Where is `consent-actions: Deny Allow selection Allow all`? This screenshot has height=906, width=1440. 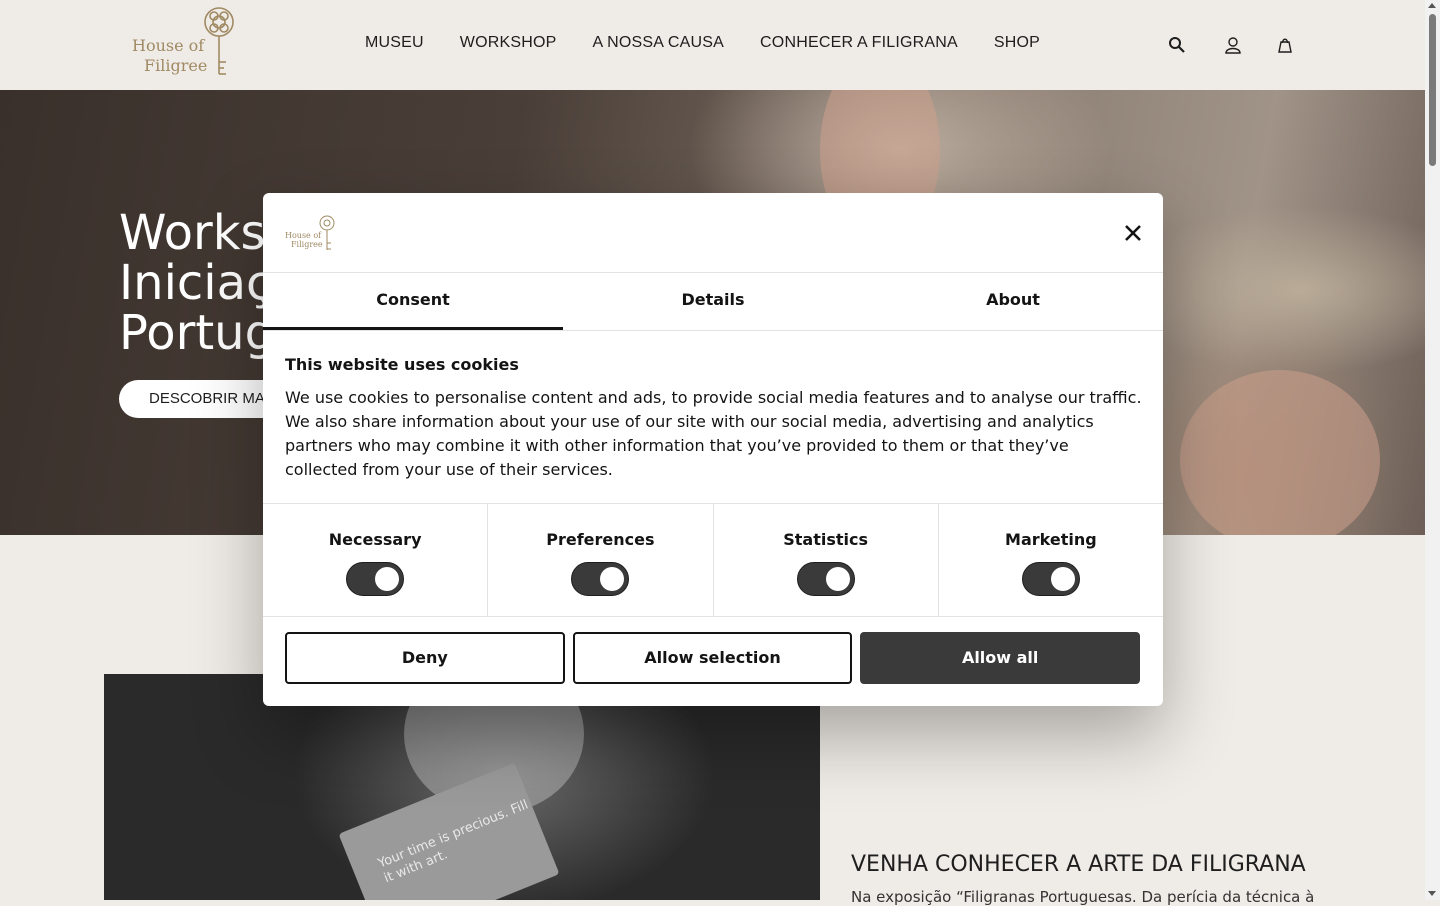 consent-actions: Deny Allow selection Allow all is located at coordinates (713, 658).